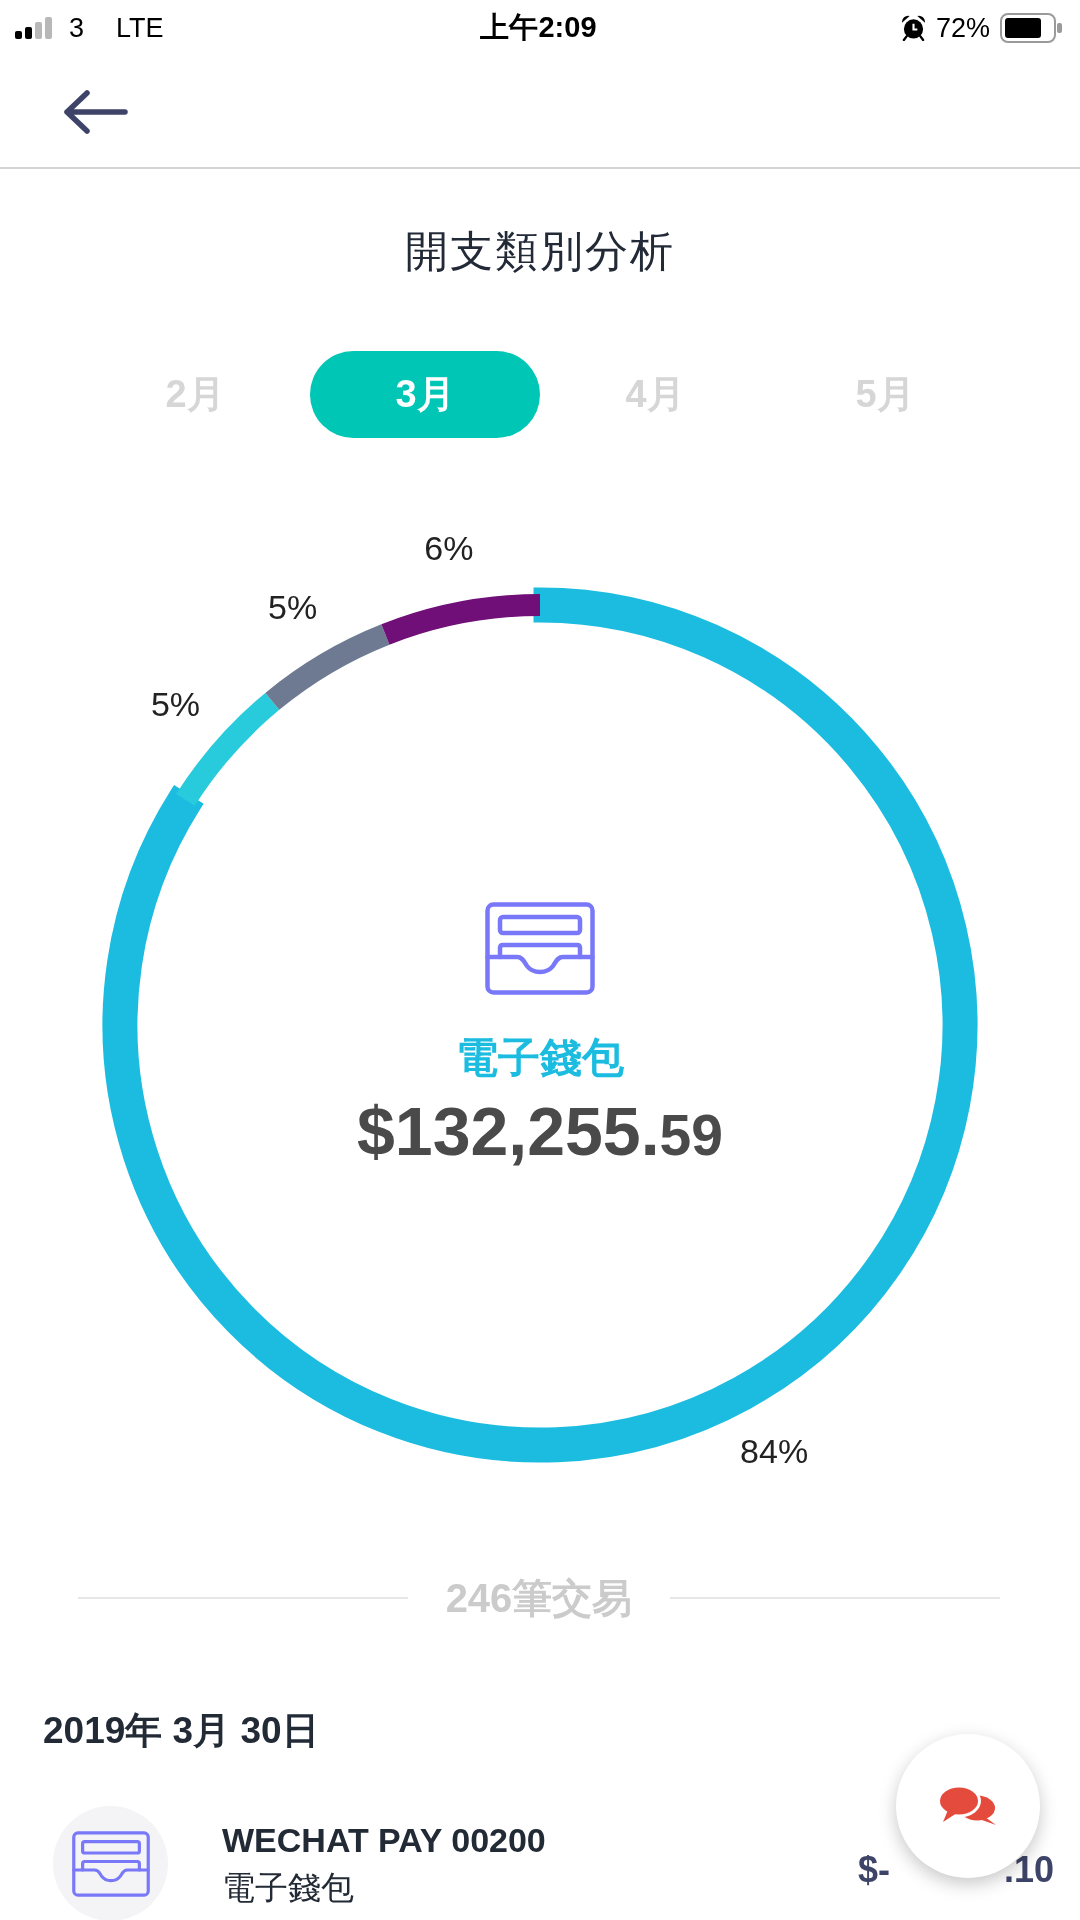 The width and height of the screenshot is (1080, 1920). Describe the element at coordinates (873, 1870) in the screenshot. I see `amount-text: $-` at that location.